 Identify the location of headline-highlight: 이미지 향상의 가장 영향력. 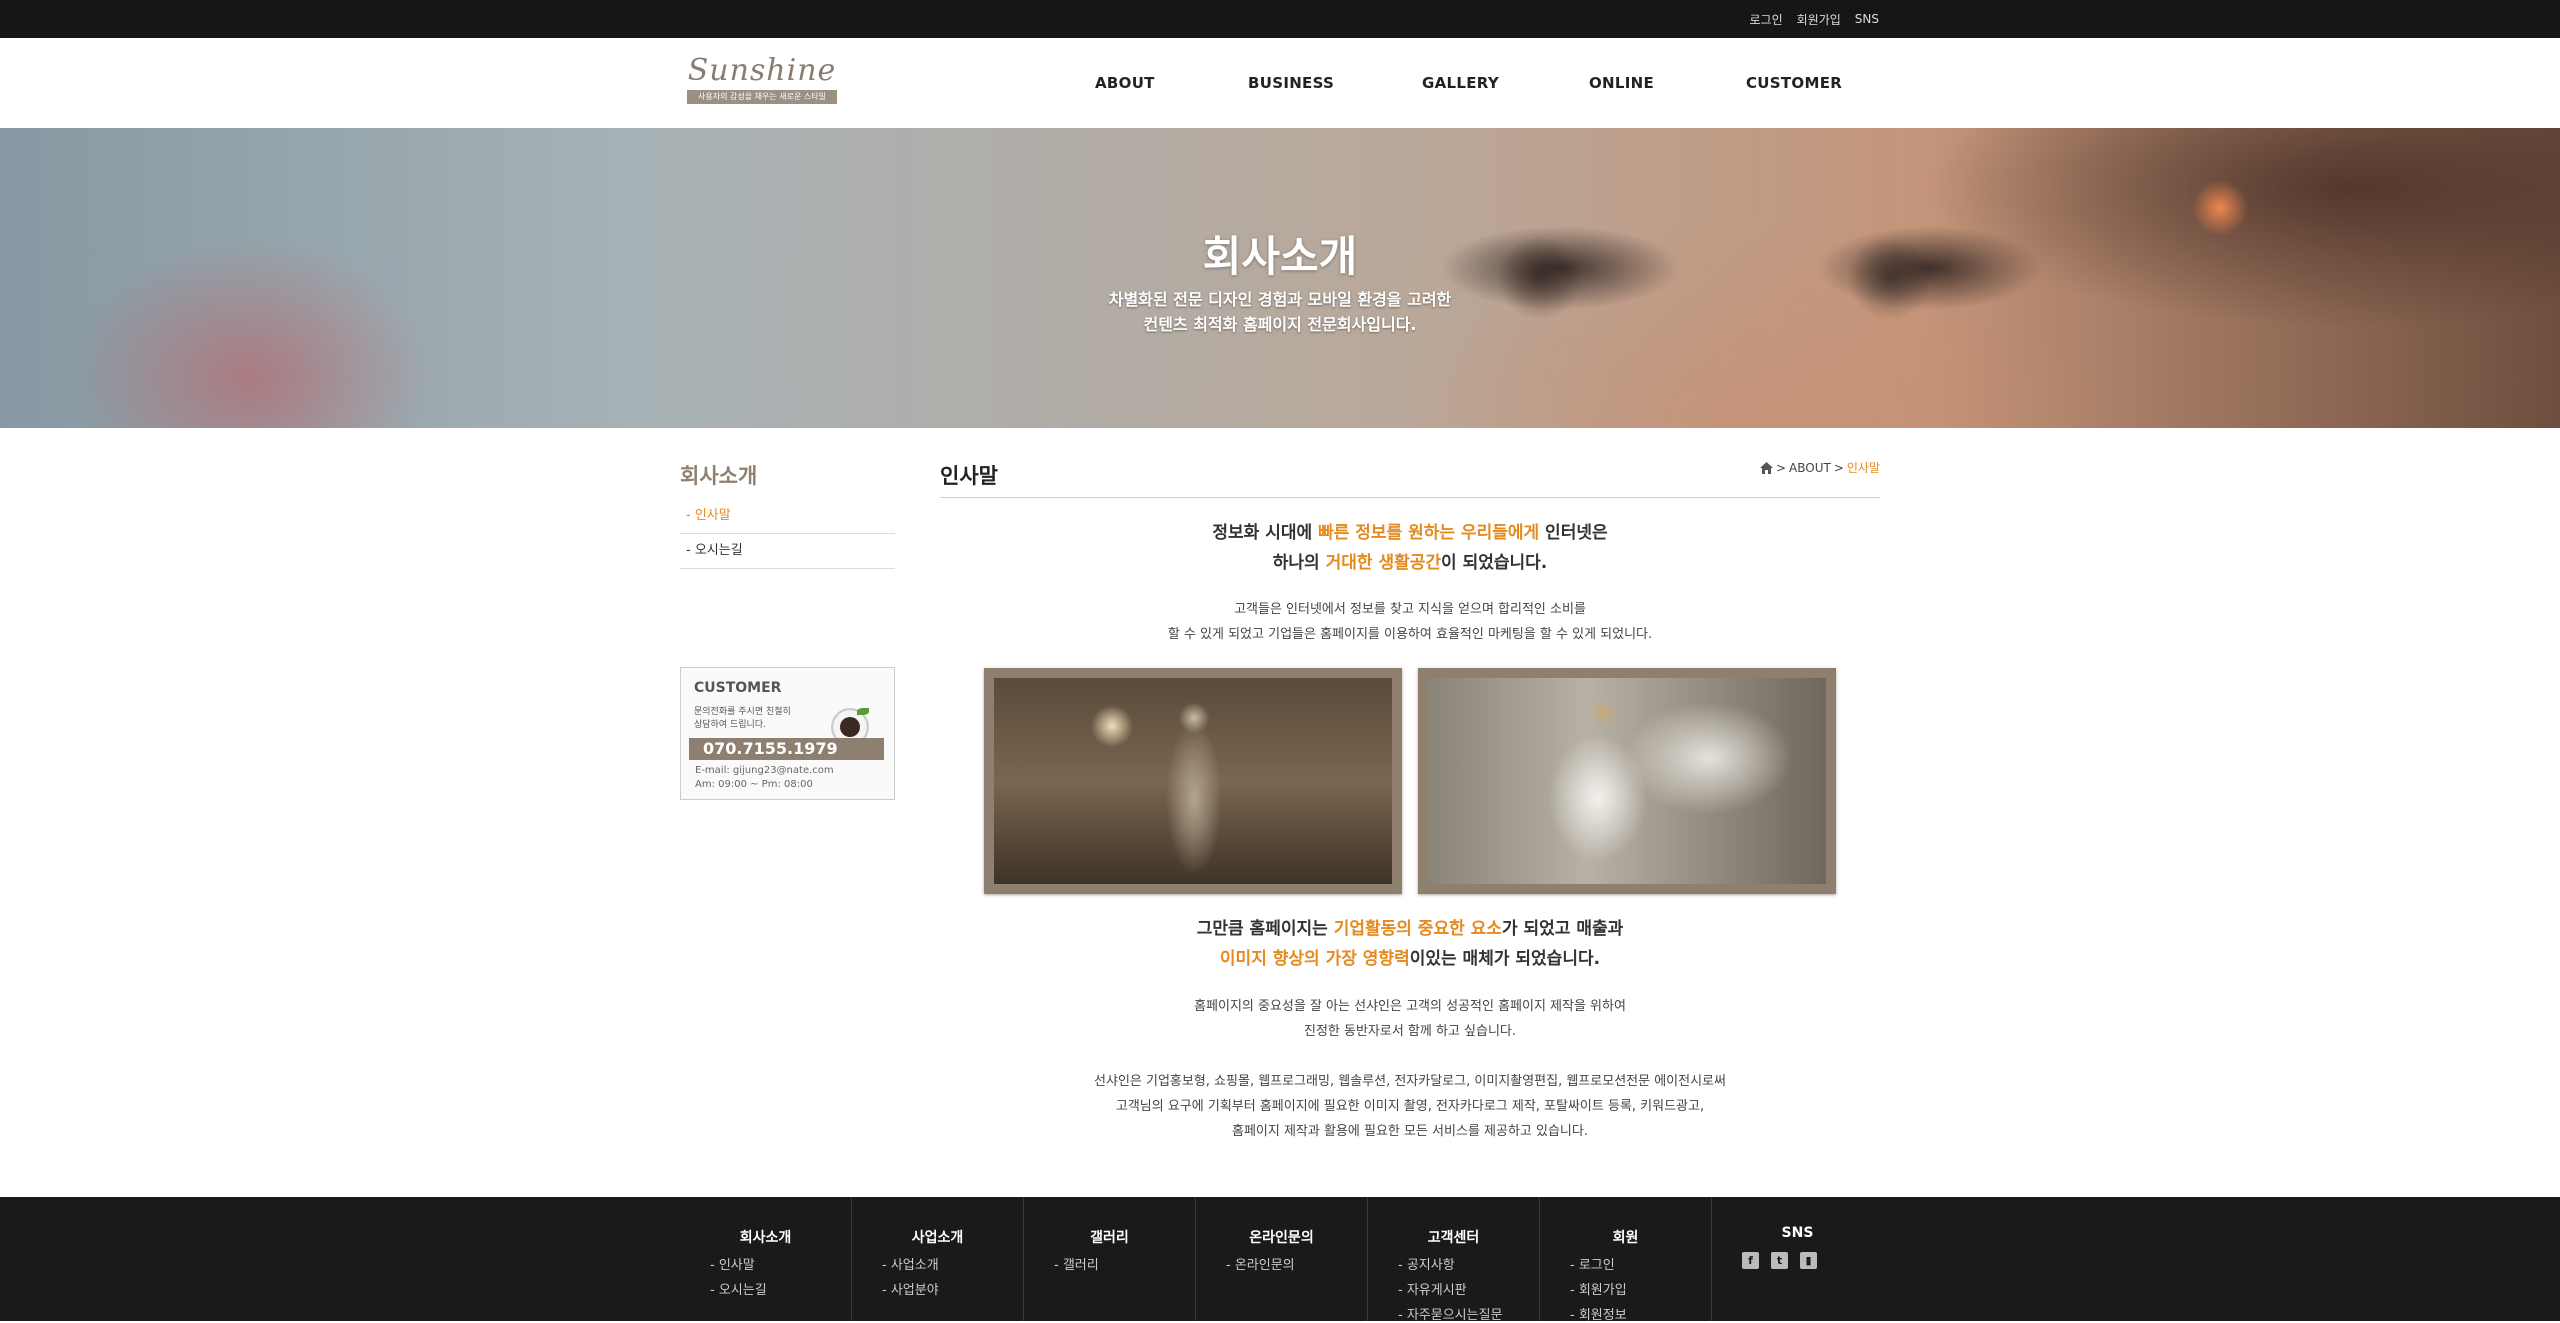
(1314, 959).